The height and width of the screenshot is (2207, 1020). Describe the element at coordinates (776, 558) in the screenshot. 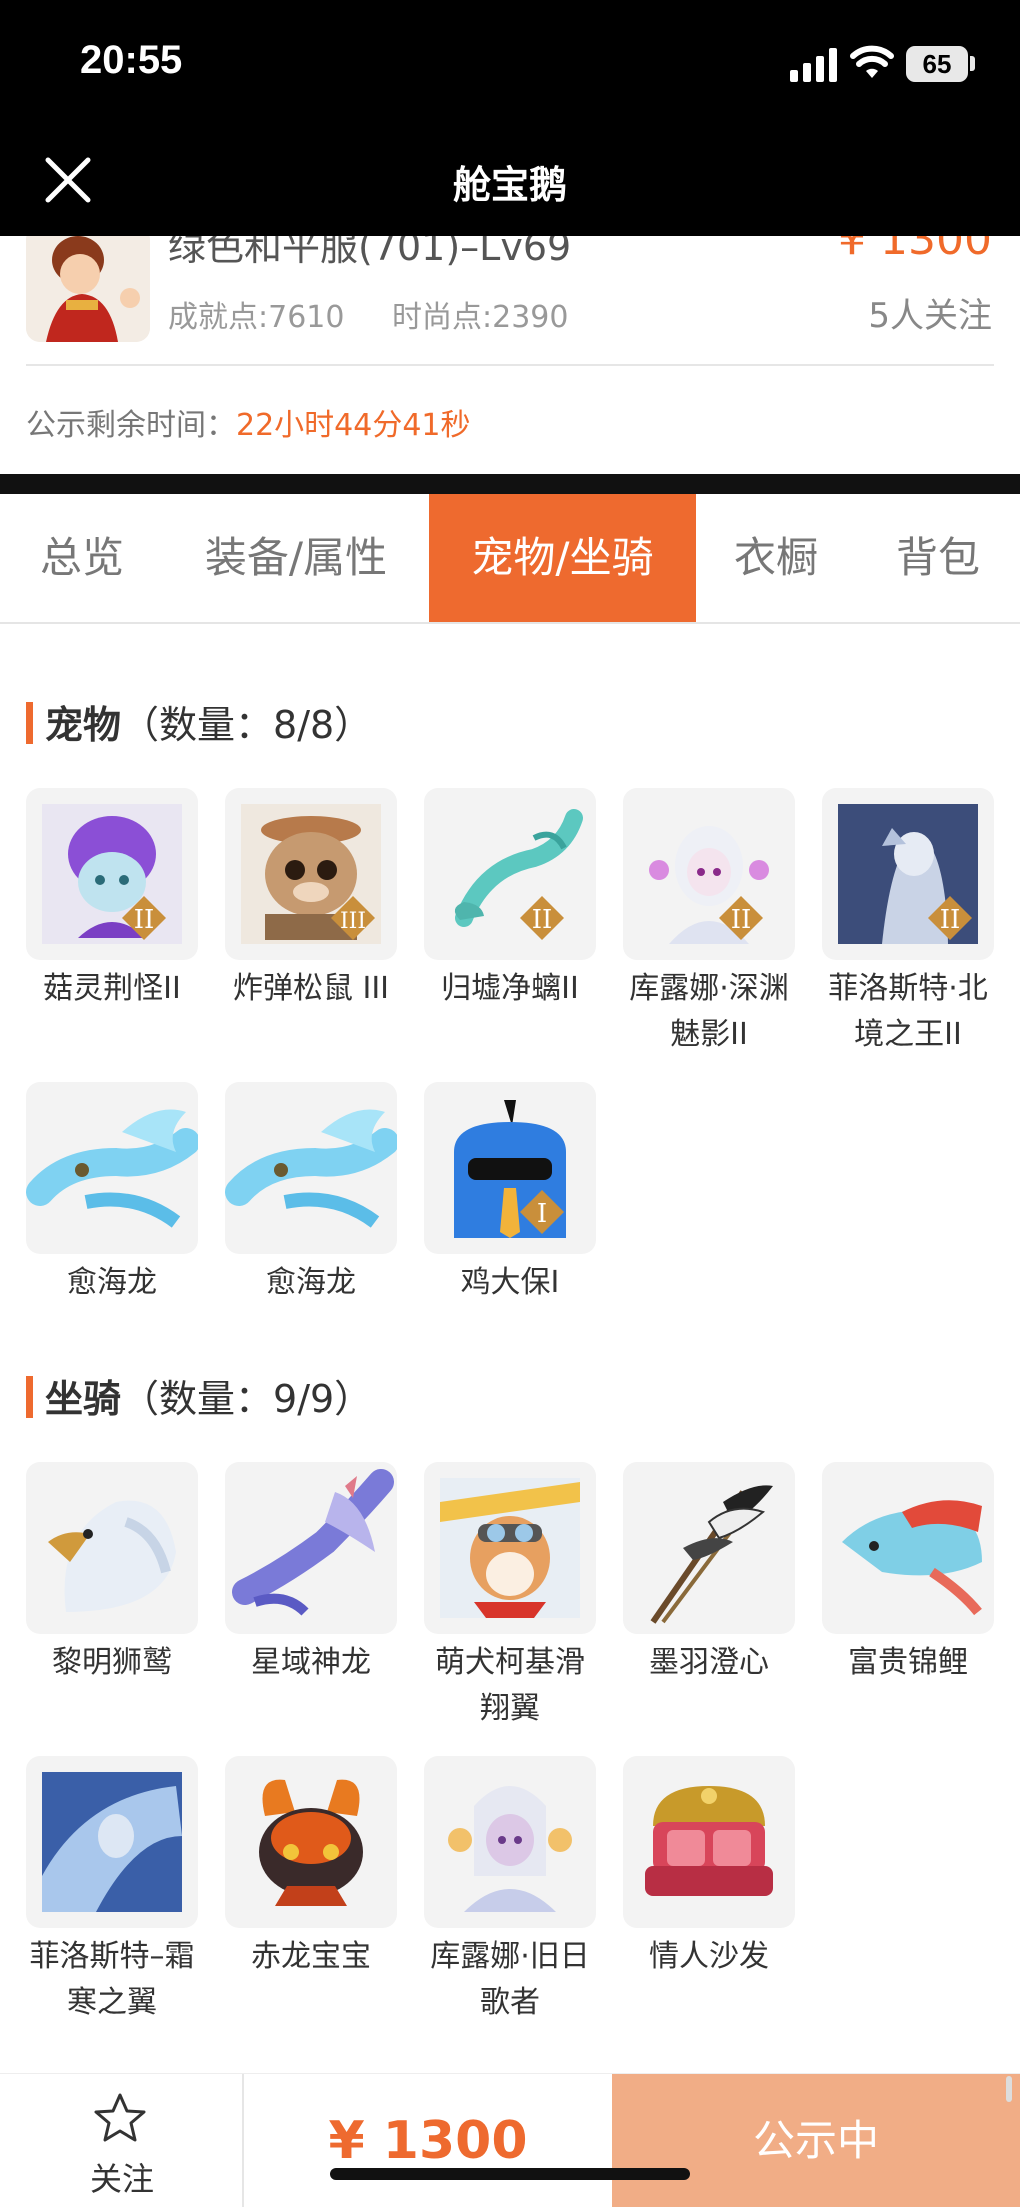

I see `tab-wardrobe: 衣橱` at that location.